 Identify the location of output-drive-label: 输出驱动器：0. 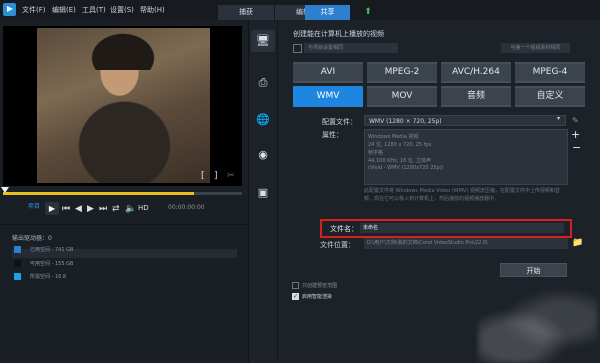
(32, 238).